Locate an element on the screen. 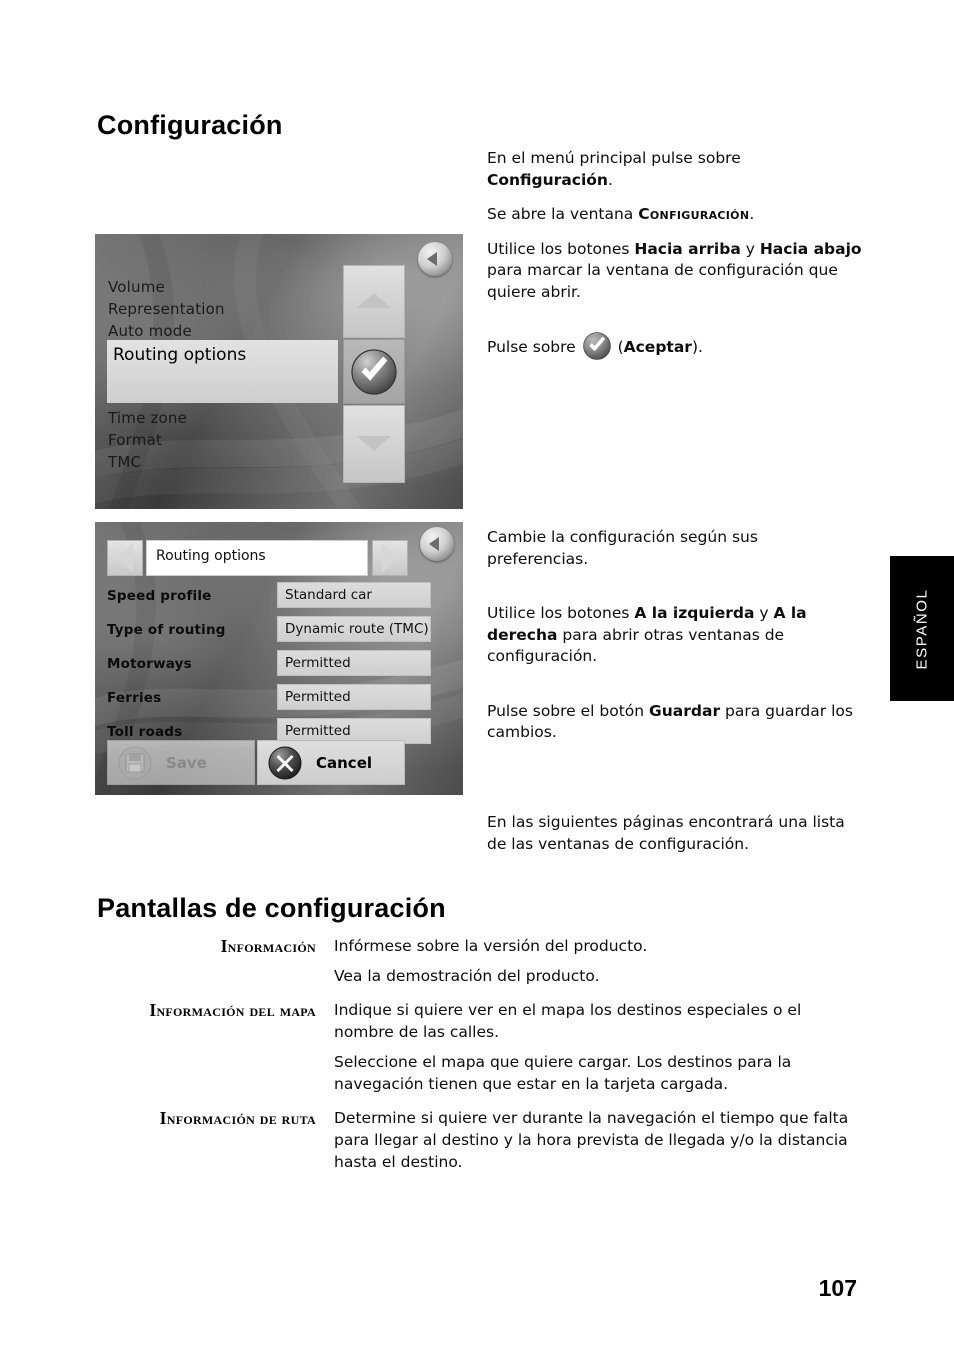  option-label-ferries: Ferries is located at coordinates (134, 698).